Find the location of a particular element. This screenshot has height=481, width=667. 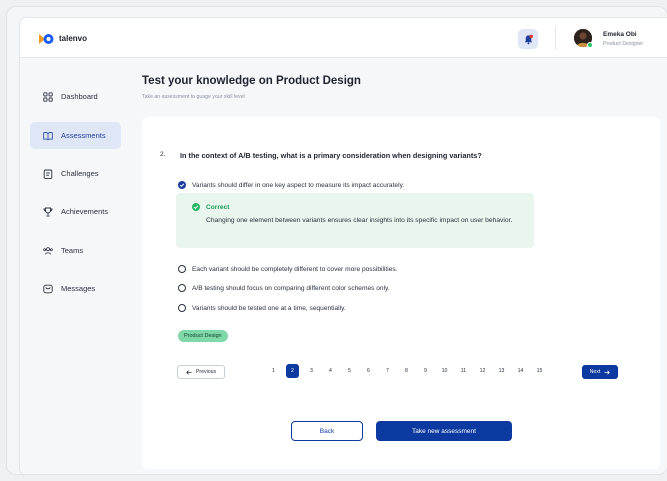

page-number-3: 3 is located at coordinates (311, 371).